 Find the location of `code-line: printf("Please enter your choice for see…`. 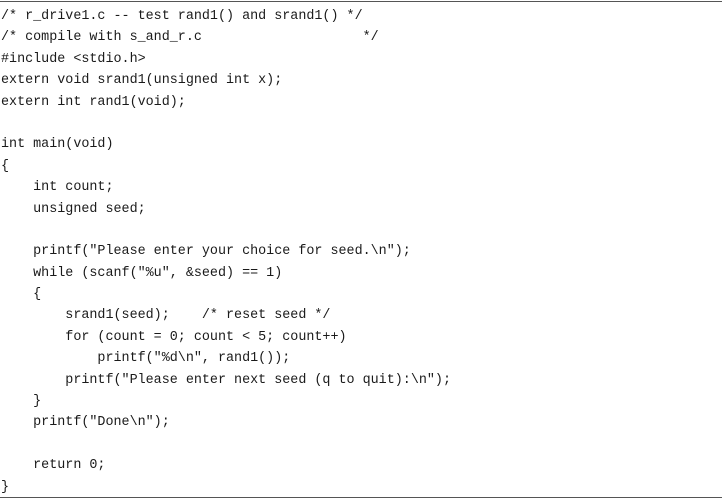

code-line: printf("Please enter your choice for see… is located at coordinates (206, 252).